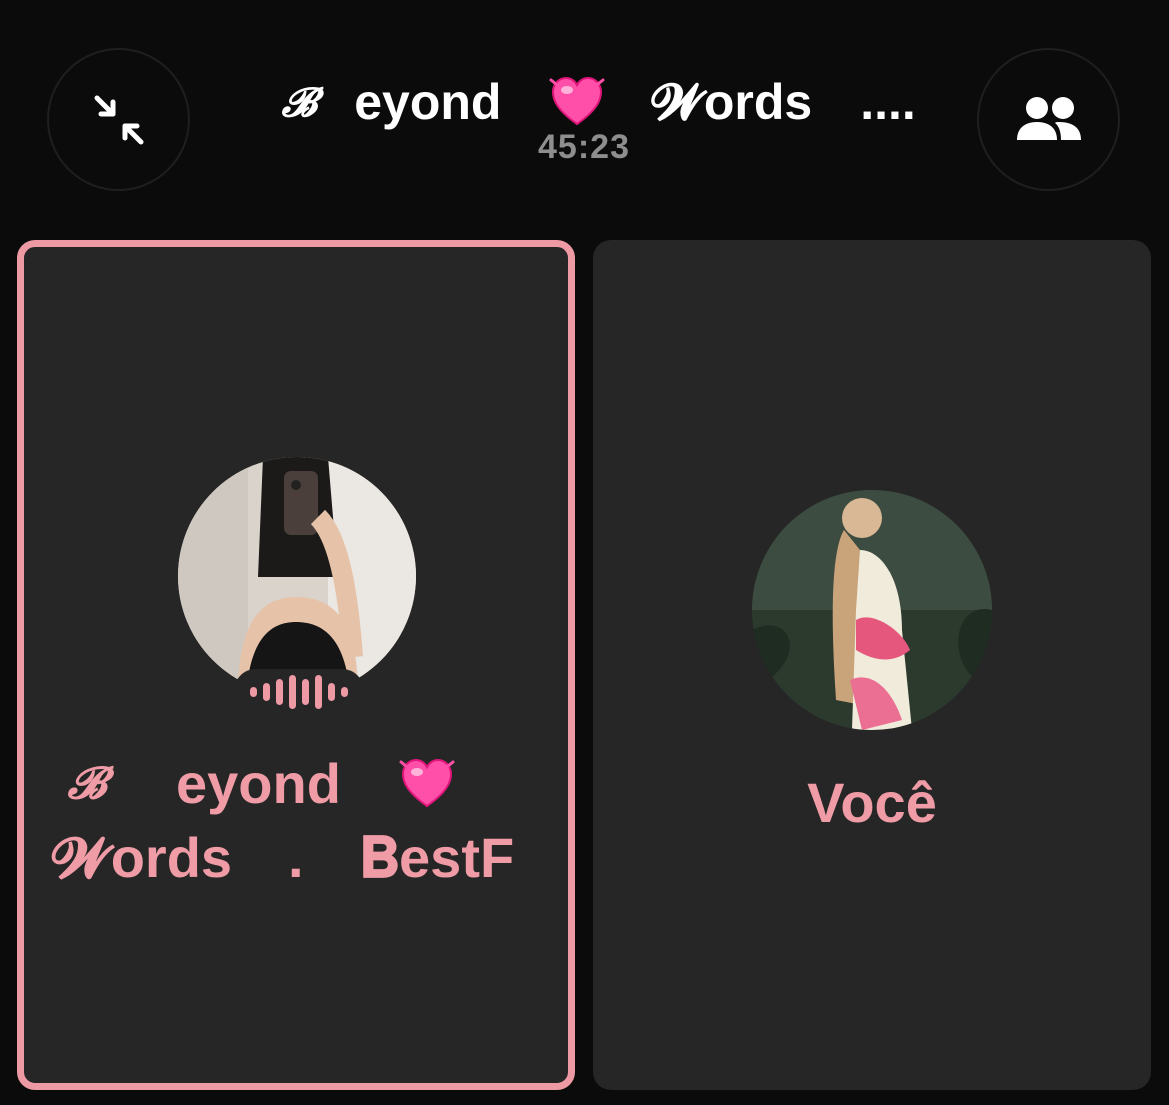 The width and height of the screenshot is (1169, 1105). Describe the element at coordinates (299, 102) in the screenshot. I see `title-part-b: 𝓑` at that location.